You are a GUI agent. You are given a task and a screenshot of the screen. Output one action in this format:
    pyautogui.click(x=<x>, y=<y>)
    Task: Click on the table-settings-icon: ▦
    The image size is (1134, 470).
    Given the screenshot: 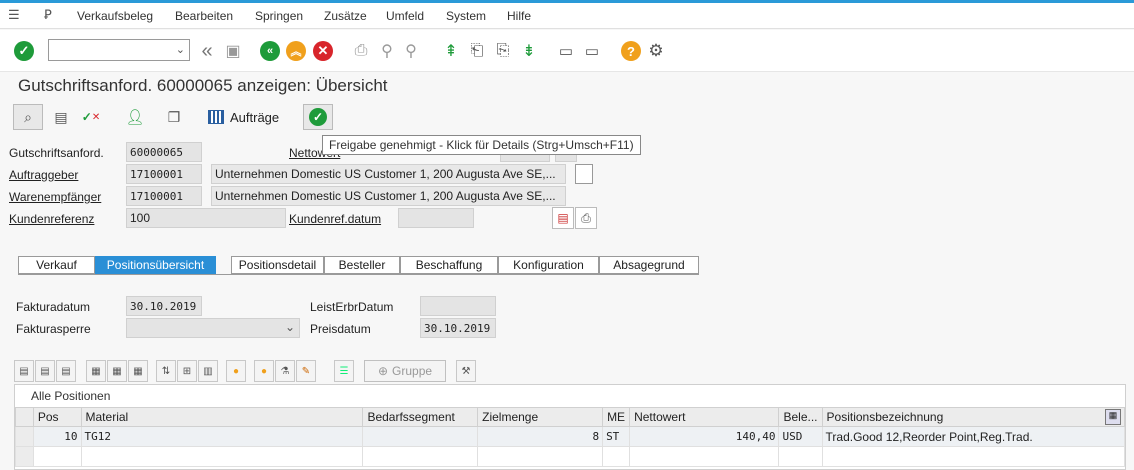 What is the action you would take?
    pyautogui.click(x=1113, y=417)
    